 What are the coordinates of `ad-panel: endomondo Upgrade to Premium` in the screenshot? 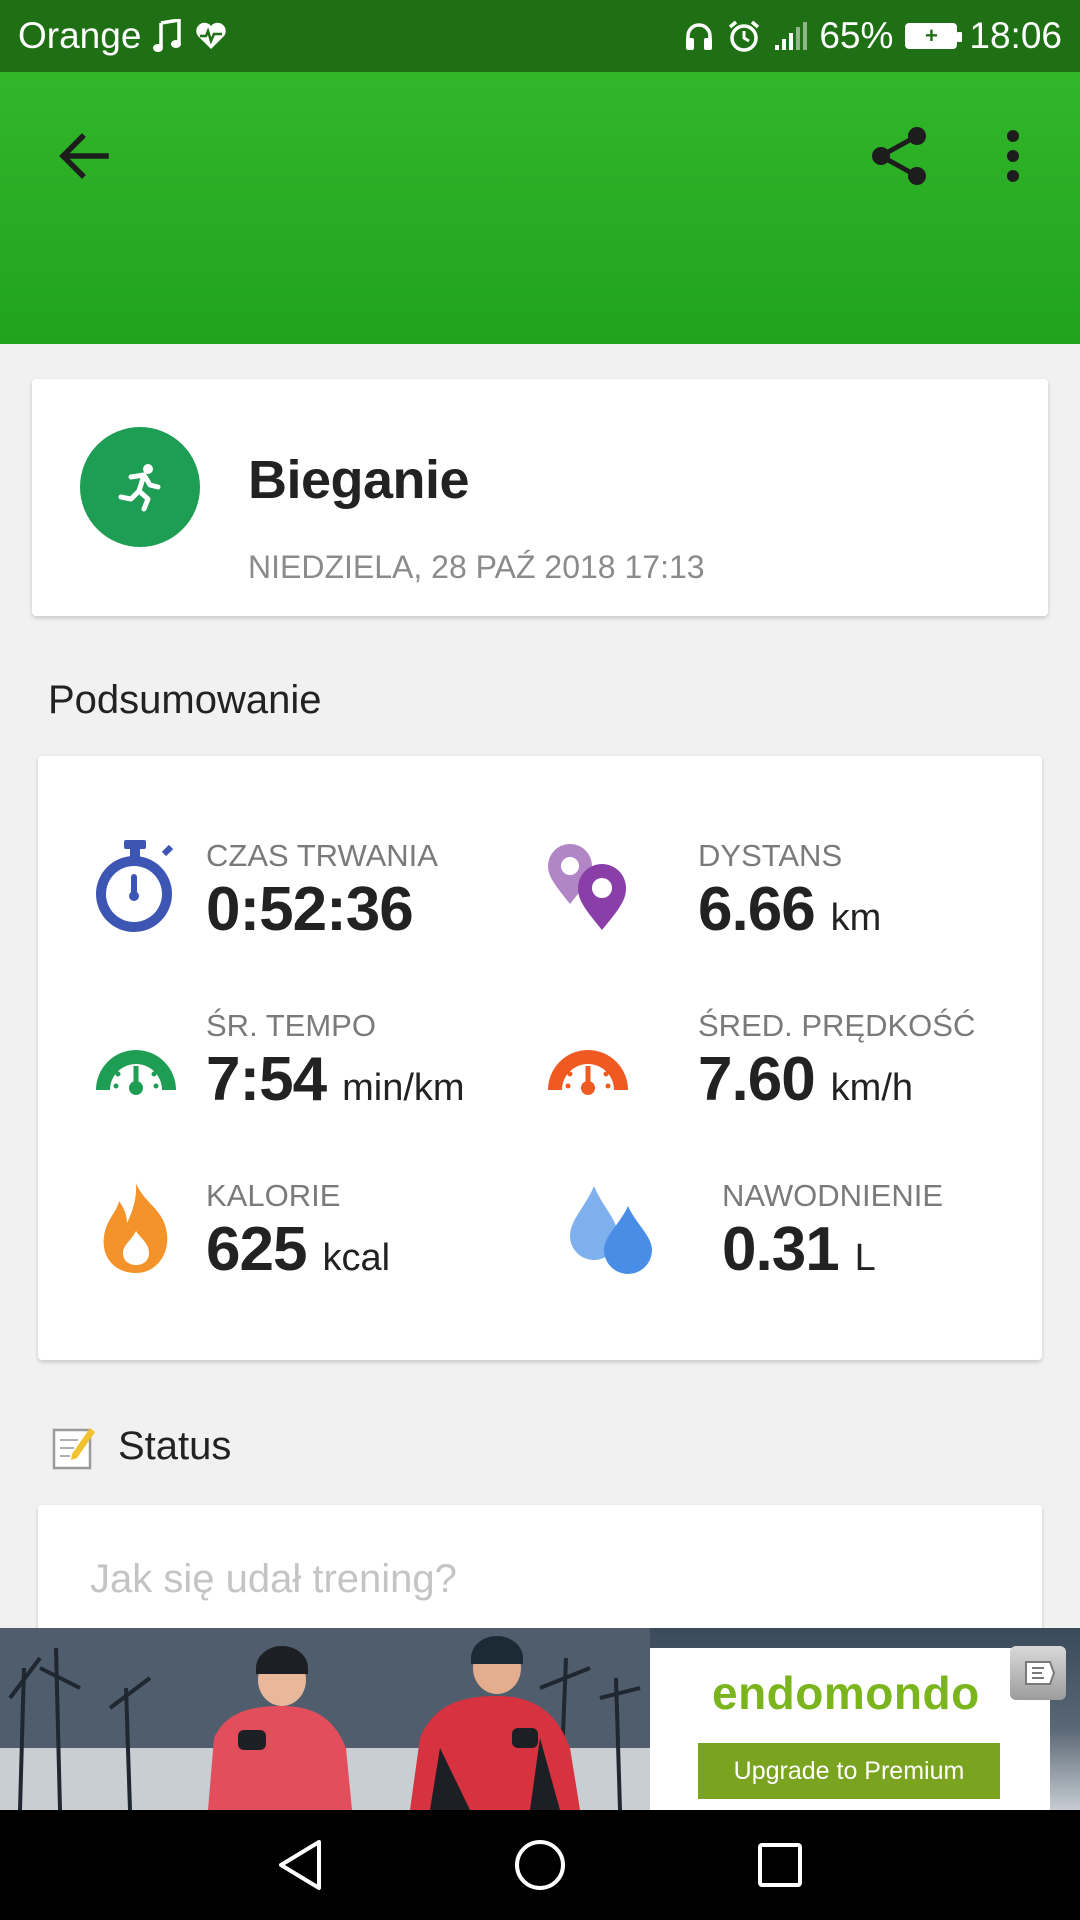 It's located at (850, 1729).